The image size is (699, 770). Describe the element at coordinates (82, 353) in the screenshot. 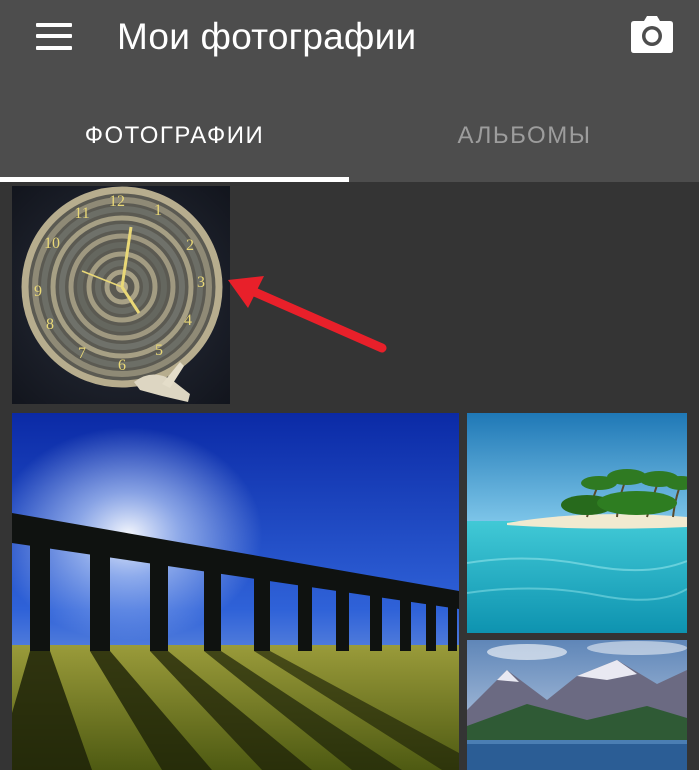

I see `clock-numeral-7: 7` at that location.